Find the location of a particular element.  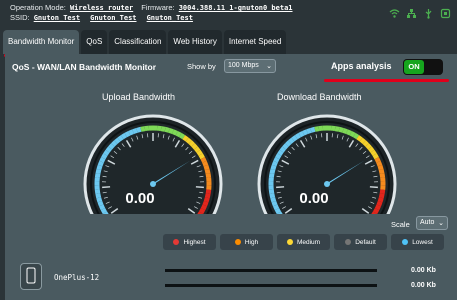

ssid-link-2: Gnuton_Test is located at coordinates (113, 18).